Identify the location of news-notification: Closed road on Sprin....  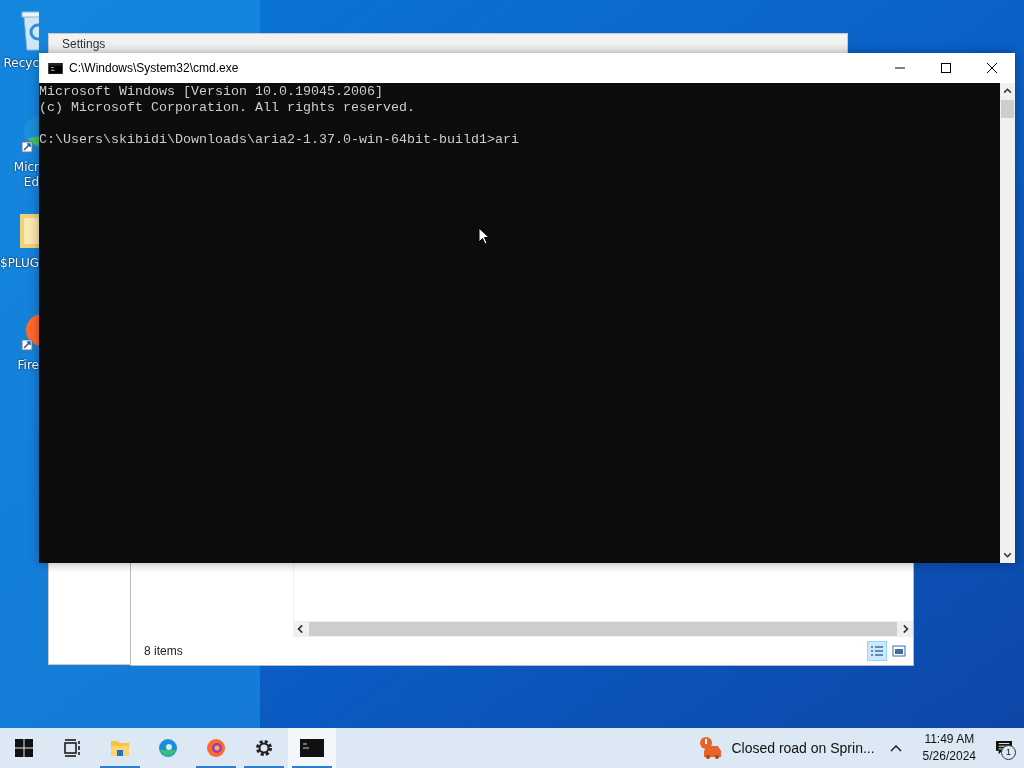
(803, 748).